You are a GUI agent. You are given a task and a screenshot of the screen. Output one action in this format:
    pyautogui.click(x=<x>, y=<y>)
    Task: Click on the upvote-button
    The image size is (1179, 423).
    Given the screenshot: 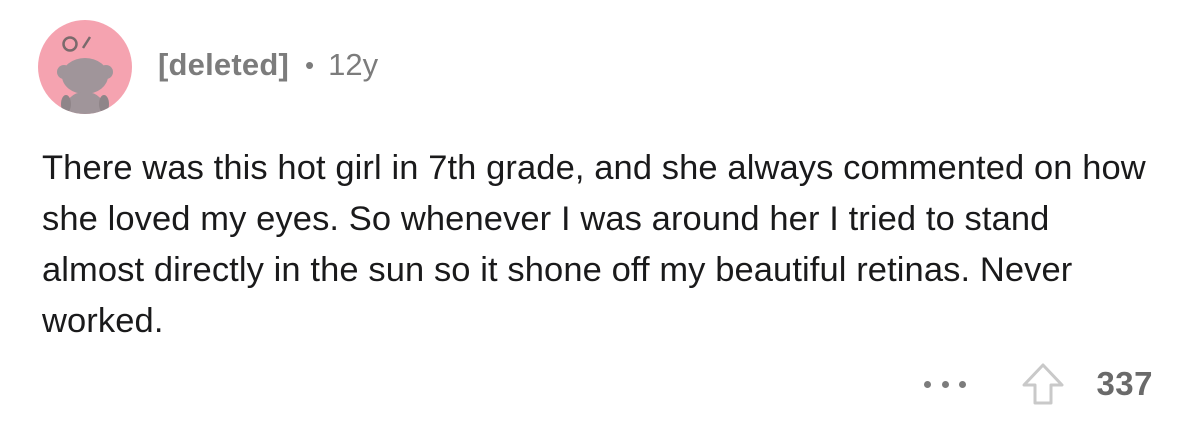 What is the action you would take?
    pyautogui.click(x=1043, y=384)
    